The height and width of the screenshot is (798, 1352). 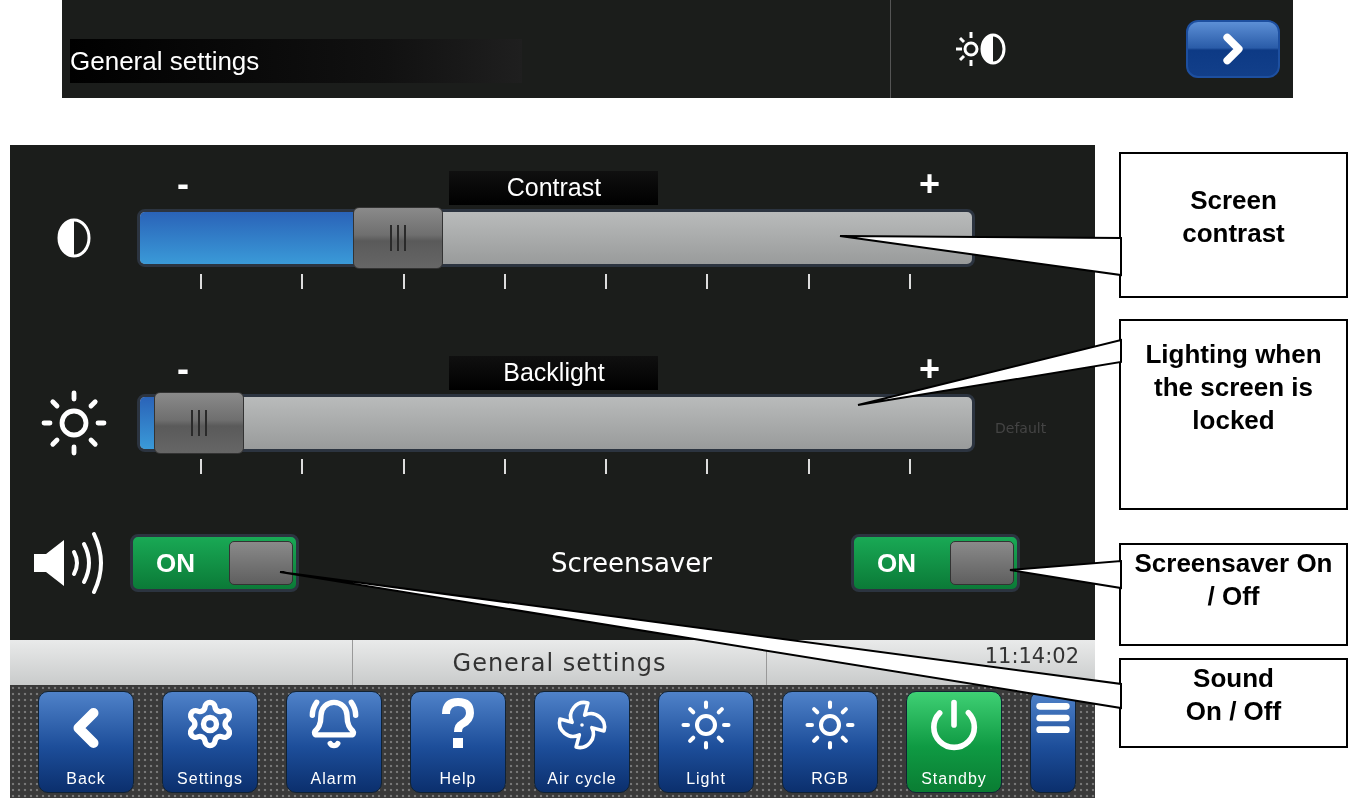 What do you see at coordinates (706, 741) in the screenshot?
I see `dock-button: Light` at bounding box center [706, 741].